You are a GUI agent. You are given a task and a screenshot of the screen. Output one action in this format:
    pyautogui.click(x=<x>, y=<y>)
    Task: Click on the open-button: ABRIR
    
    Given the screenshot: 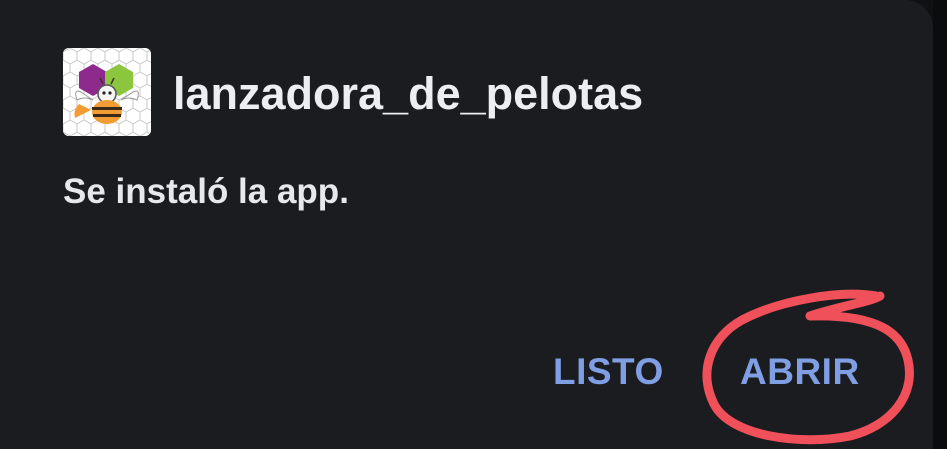 What is the action you would take?
    pyautogui.click(x=800, y=372)
    